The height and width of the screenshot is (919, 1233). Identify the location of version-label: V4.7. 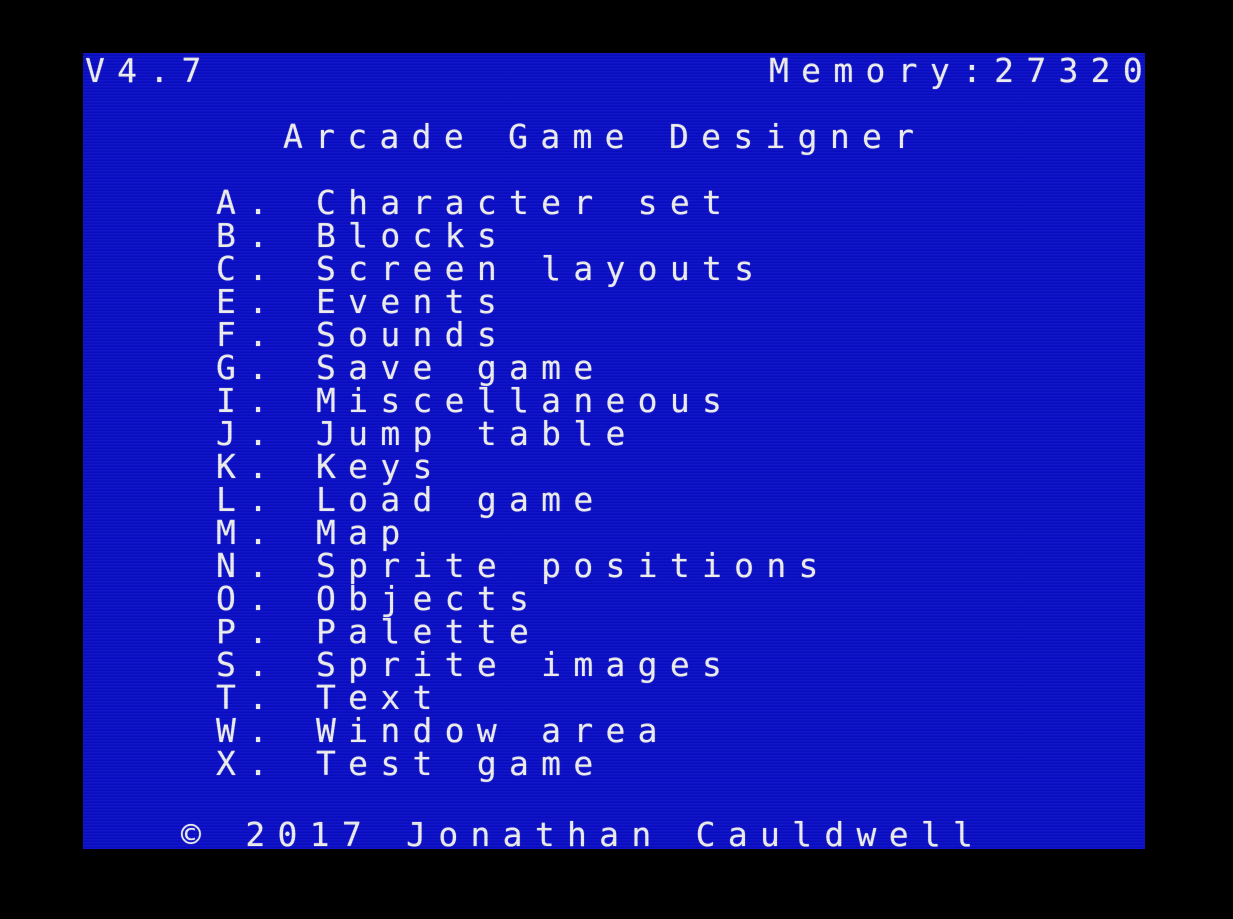
(149, 71).